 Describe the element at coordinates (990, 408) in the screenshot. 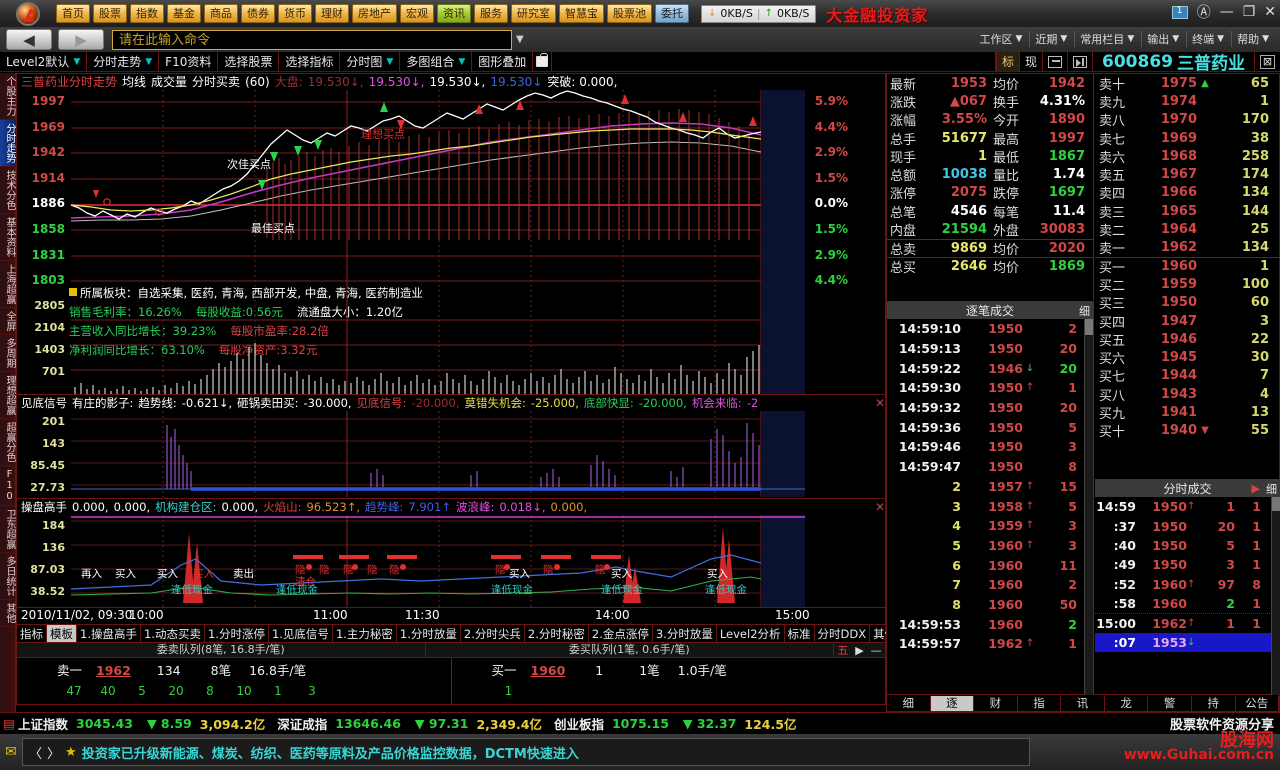

I see `tick-row-5: 14:59:32 1950 20` at that location.